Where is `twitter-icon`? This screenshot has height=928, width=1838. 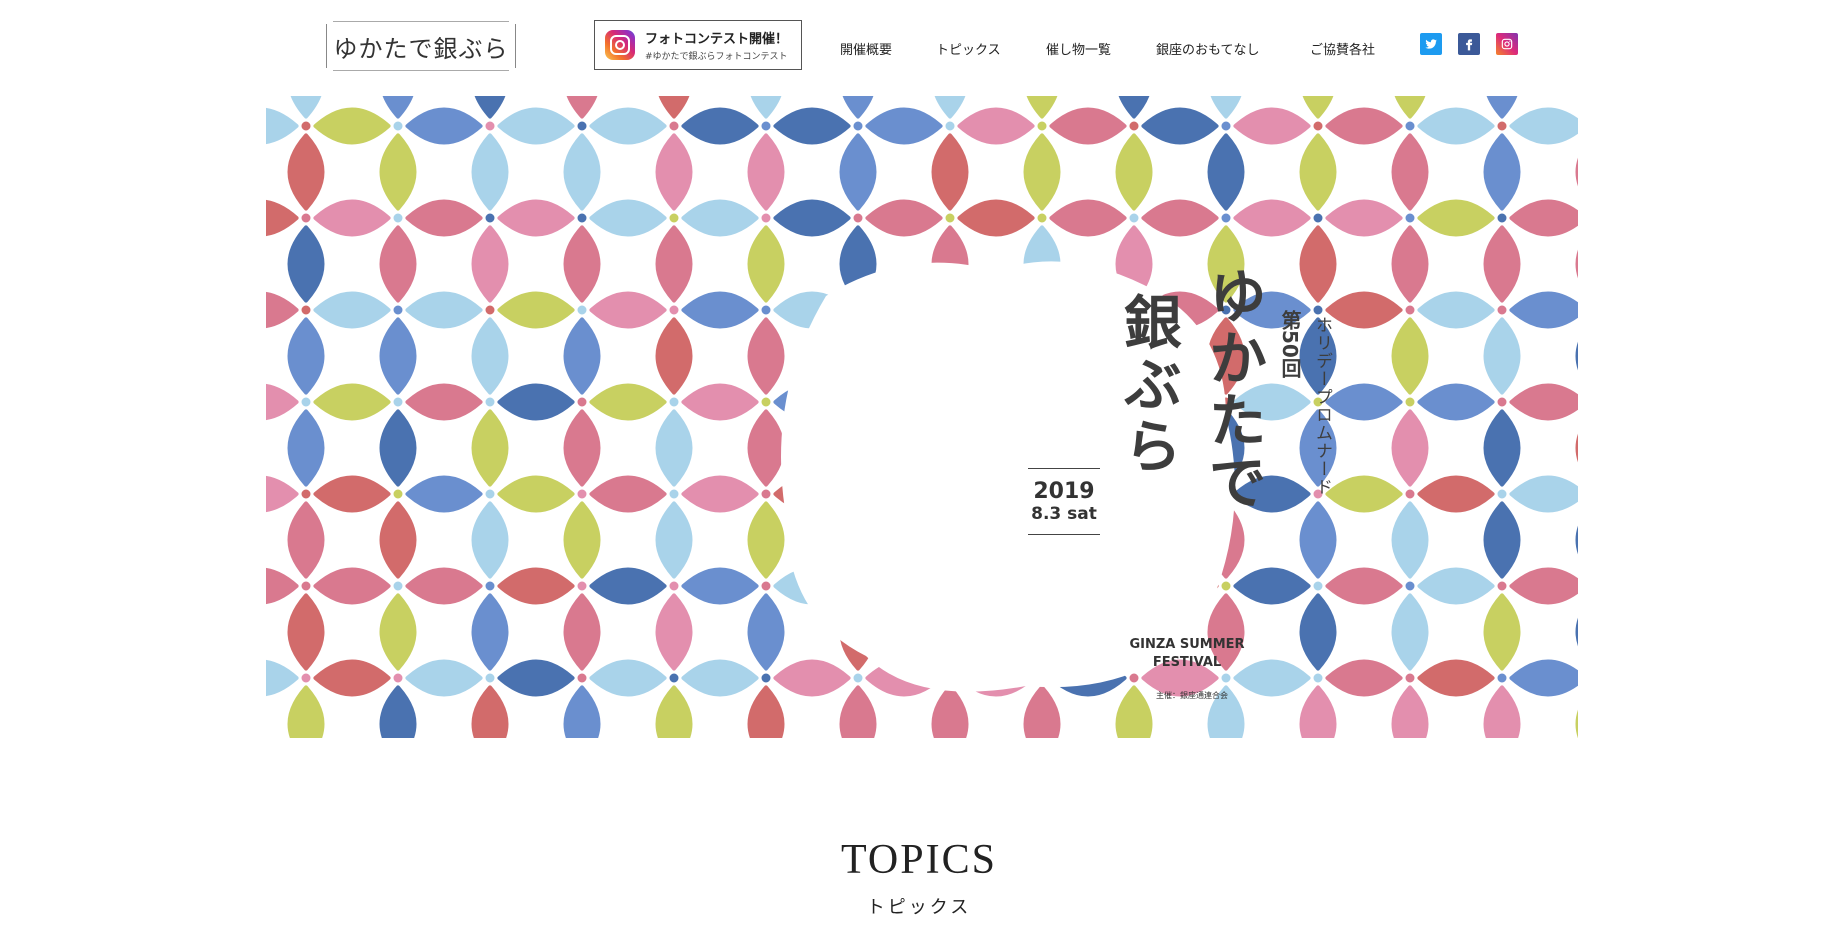 twitter-icon is located at coordinates (1431, 44).